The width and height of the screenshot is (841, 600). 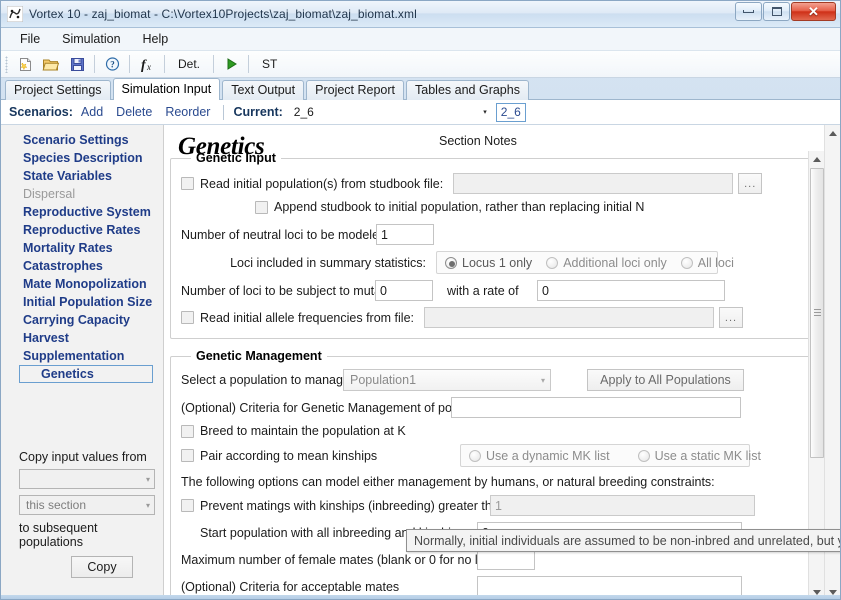 What do you see at coordinates (488, 263) in the screenshot?
I see `radio-locus-1-only: Locus 1 only` at bounding box center [488, 263].